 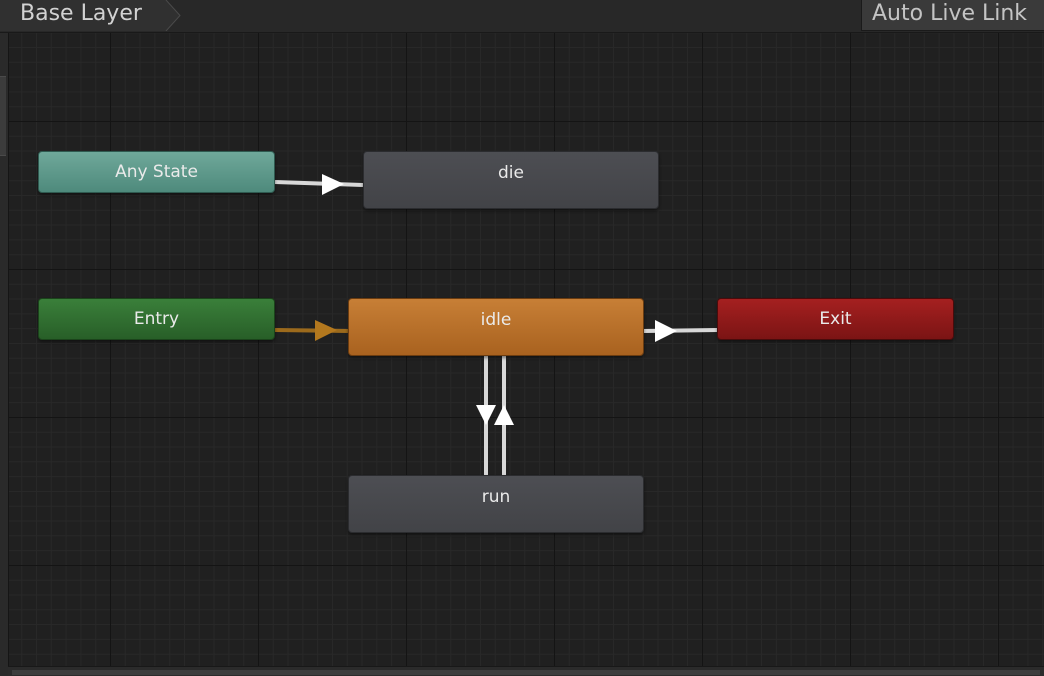 I want to click on left-gutter, so click(x=4, y=354).